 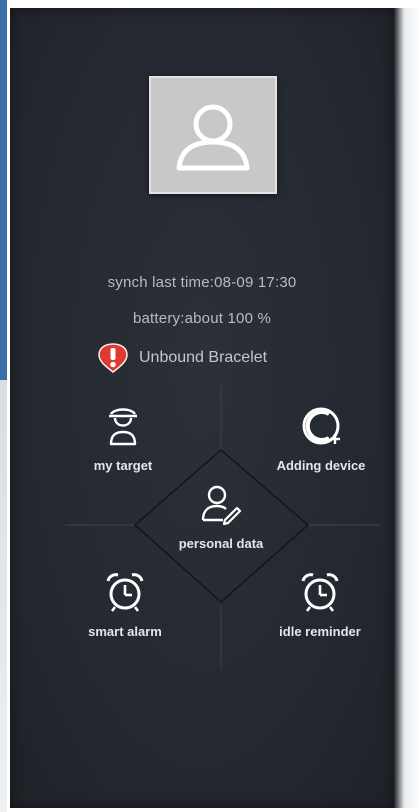 What do you see at coordinates (123, 465) in the screenshot?
I see `my-target-label: my target` at bounding box center [123, 465].